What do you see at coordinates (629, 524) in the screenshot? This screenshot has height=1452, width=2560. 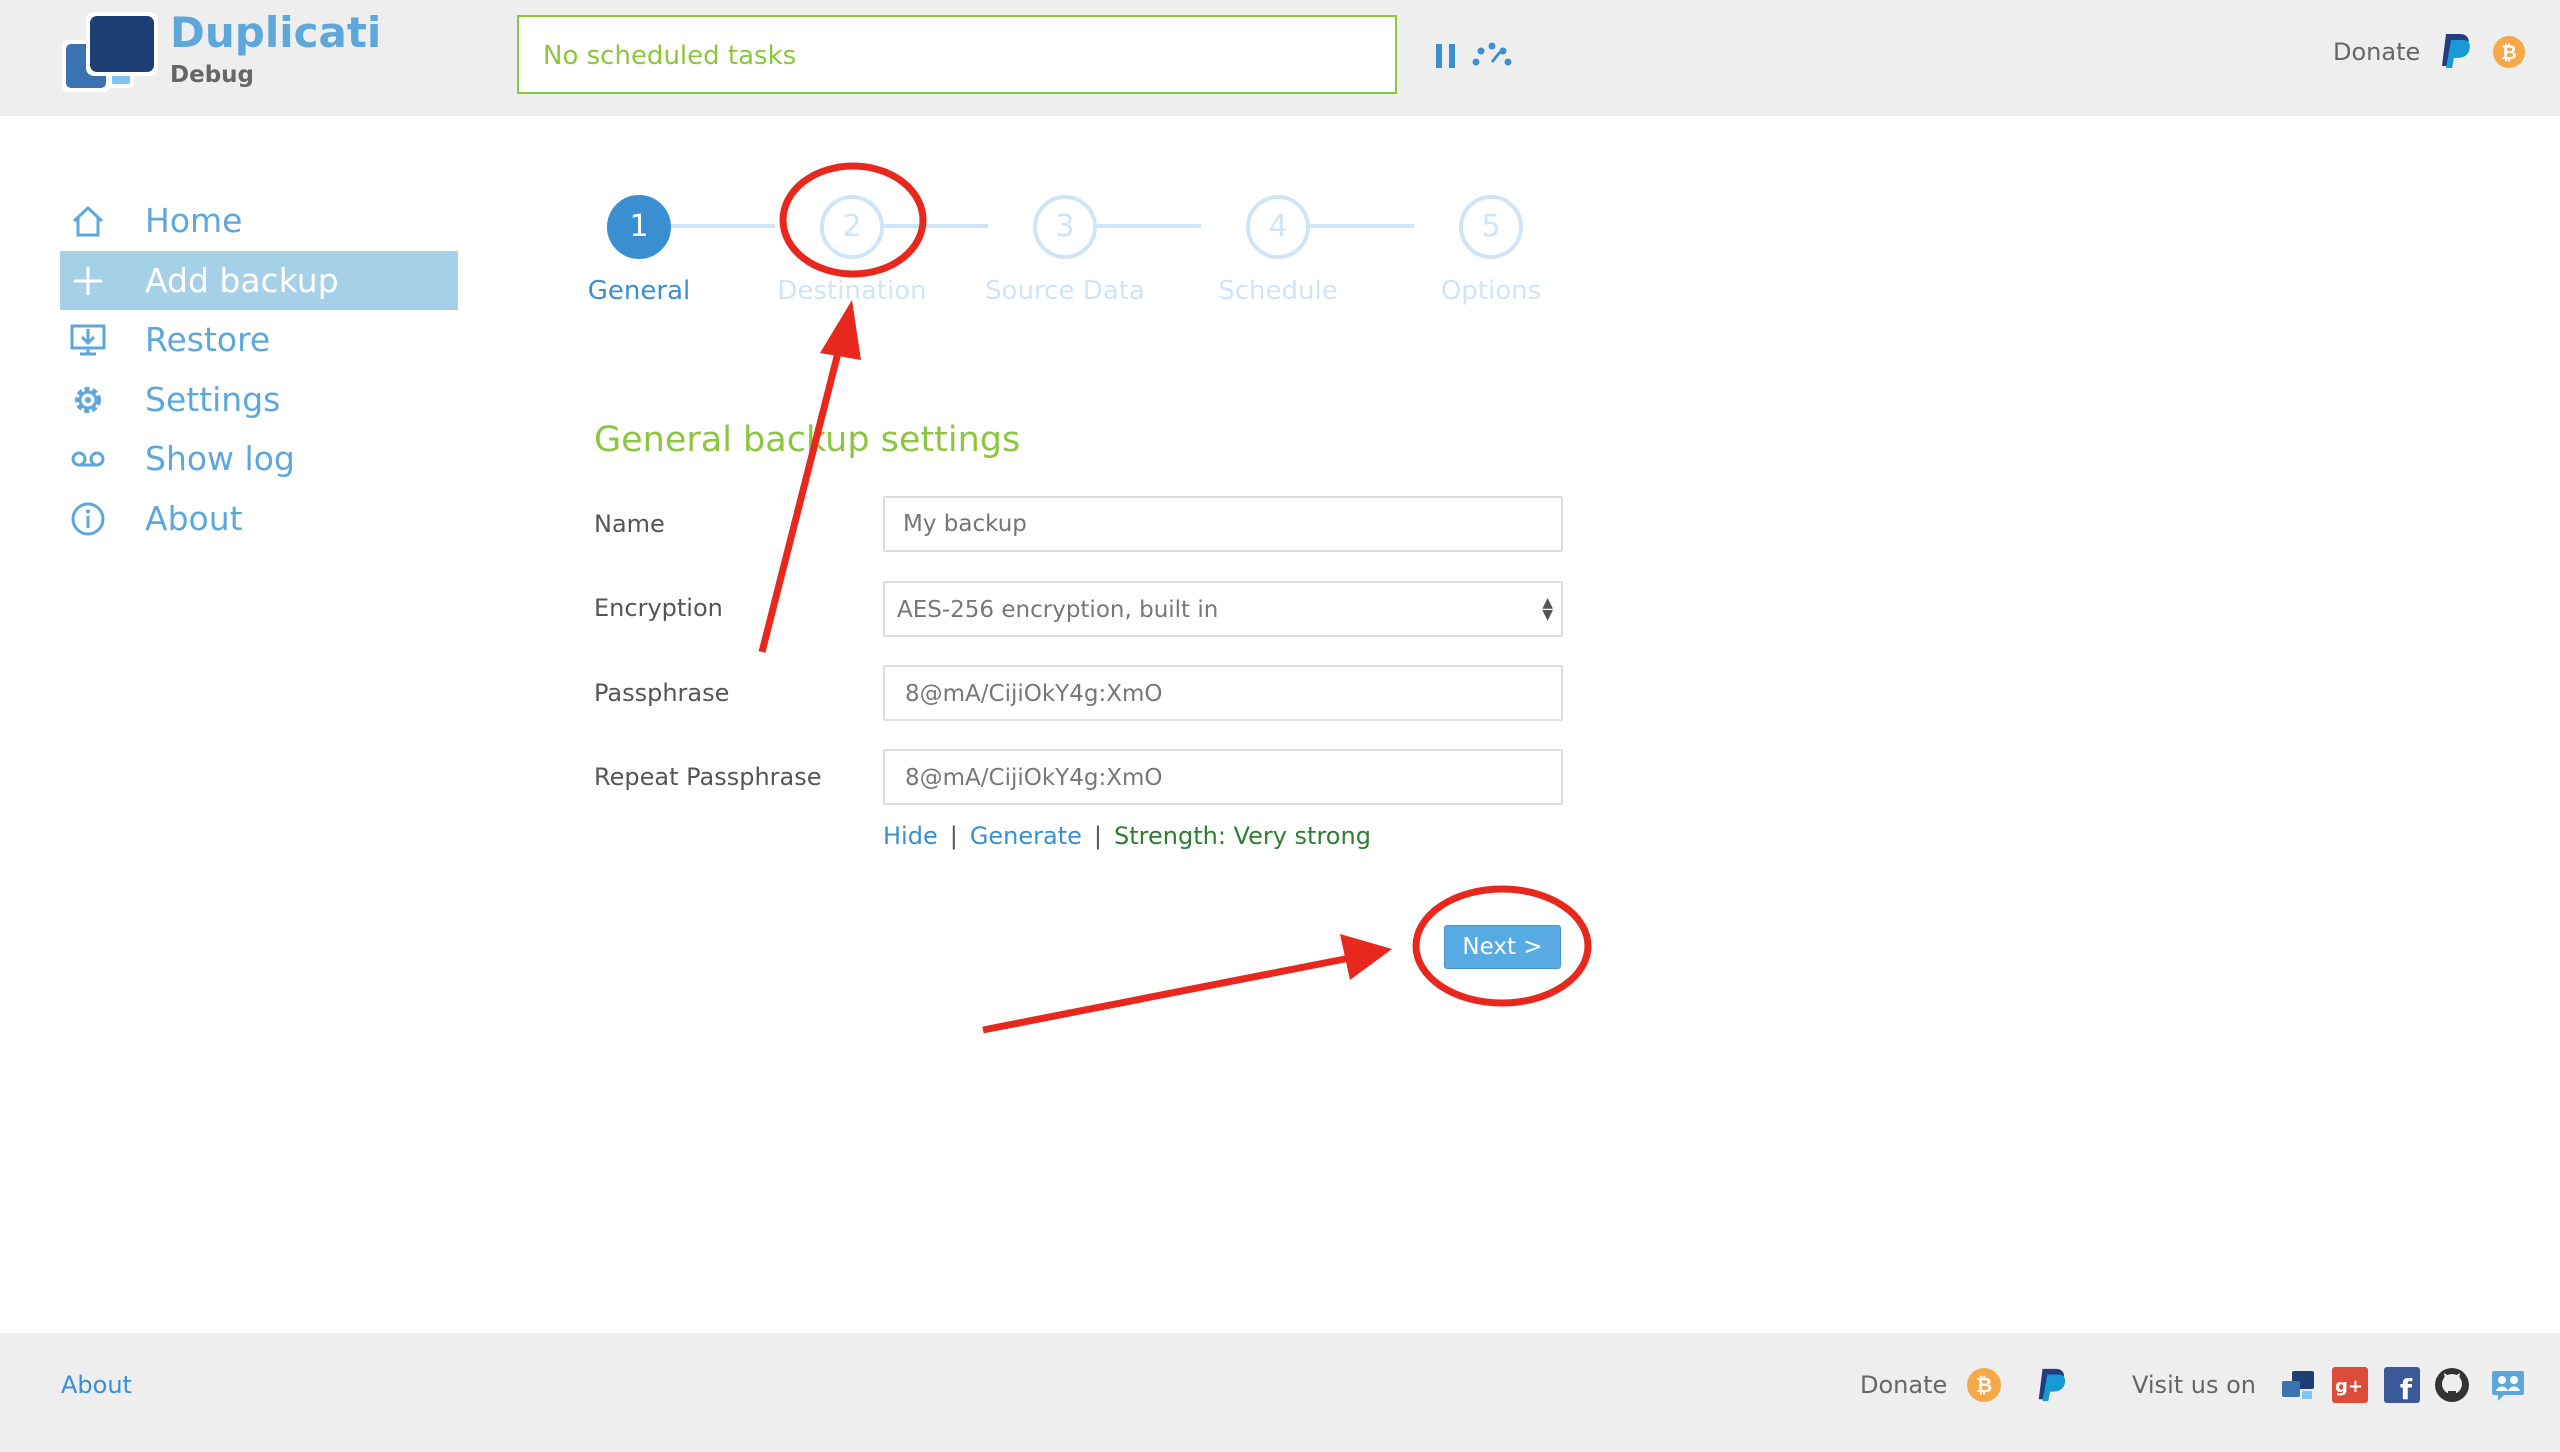 I see `name-label: Name` at bounding box center [629, 524].